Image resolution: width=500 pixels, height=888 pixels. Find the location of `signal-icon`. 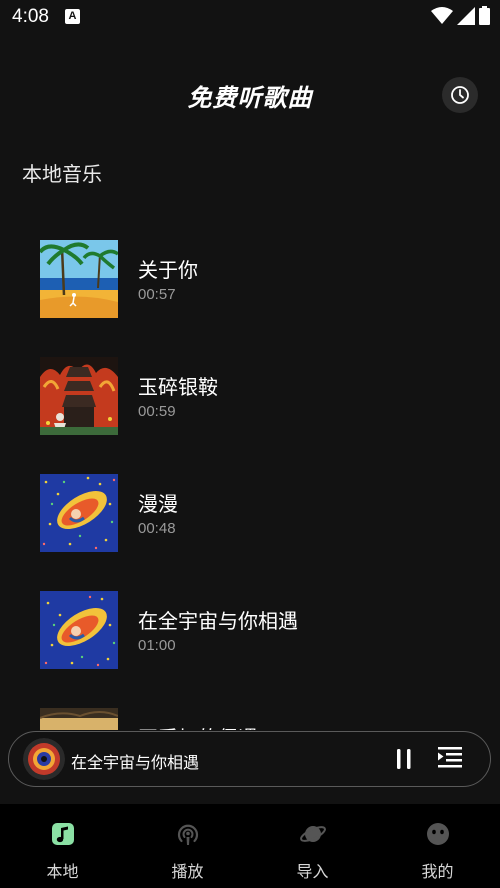

signal-icon is located at coordinates (466, 15).